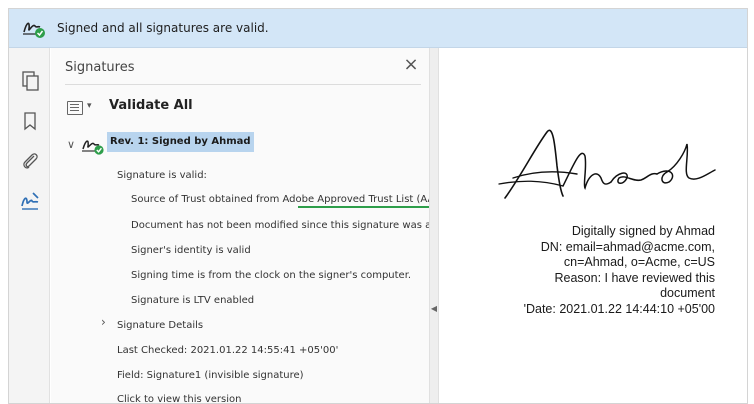  What do you see at coordinates (30, 161) in the screenshot?
I see `attachment-icon` at bounding box center [30, 161].